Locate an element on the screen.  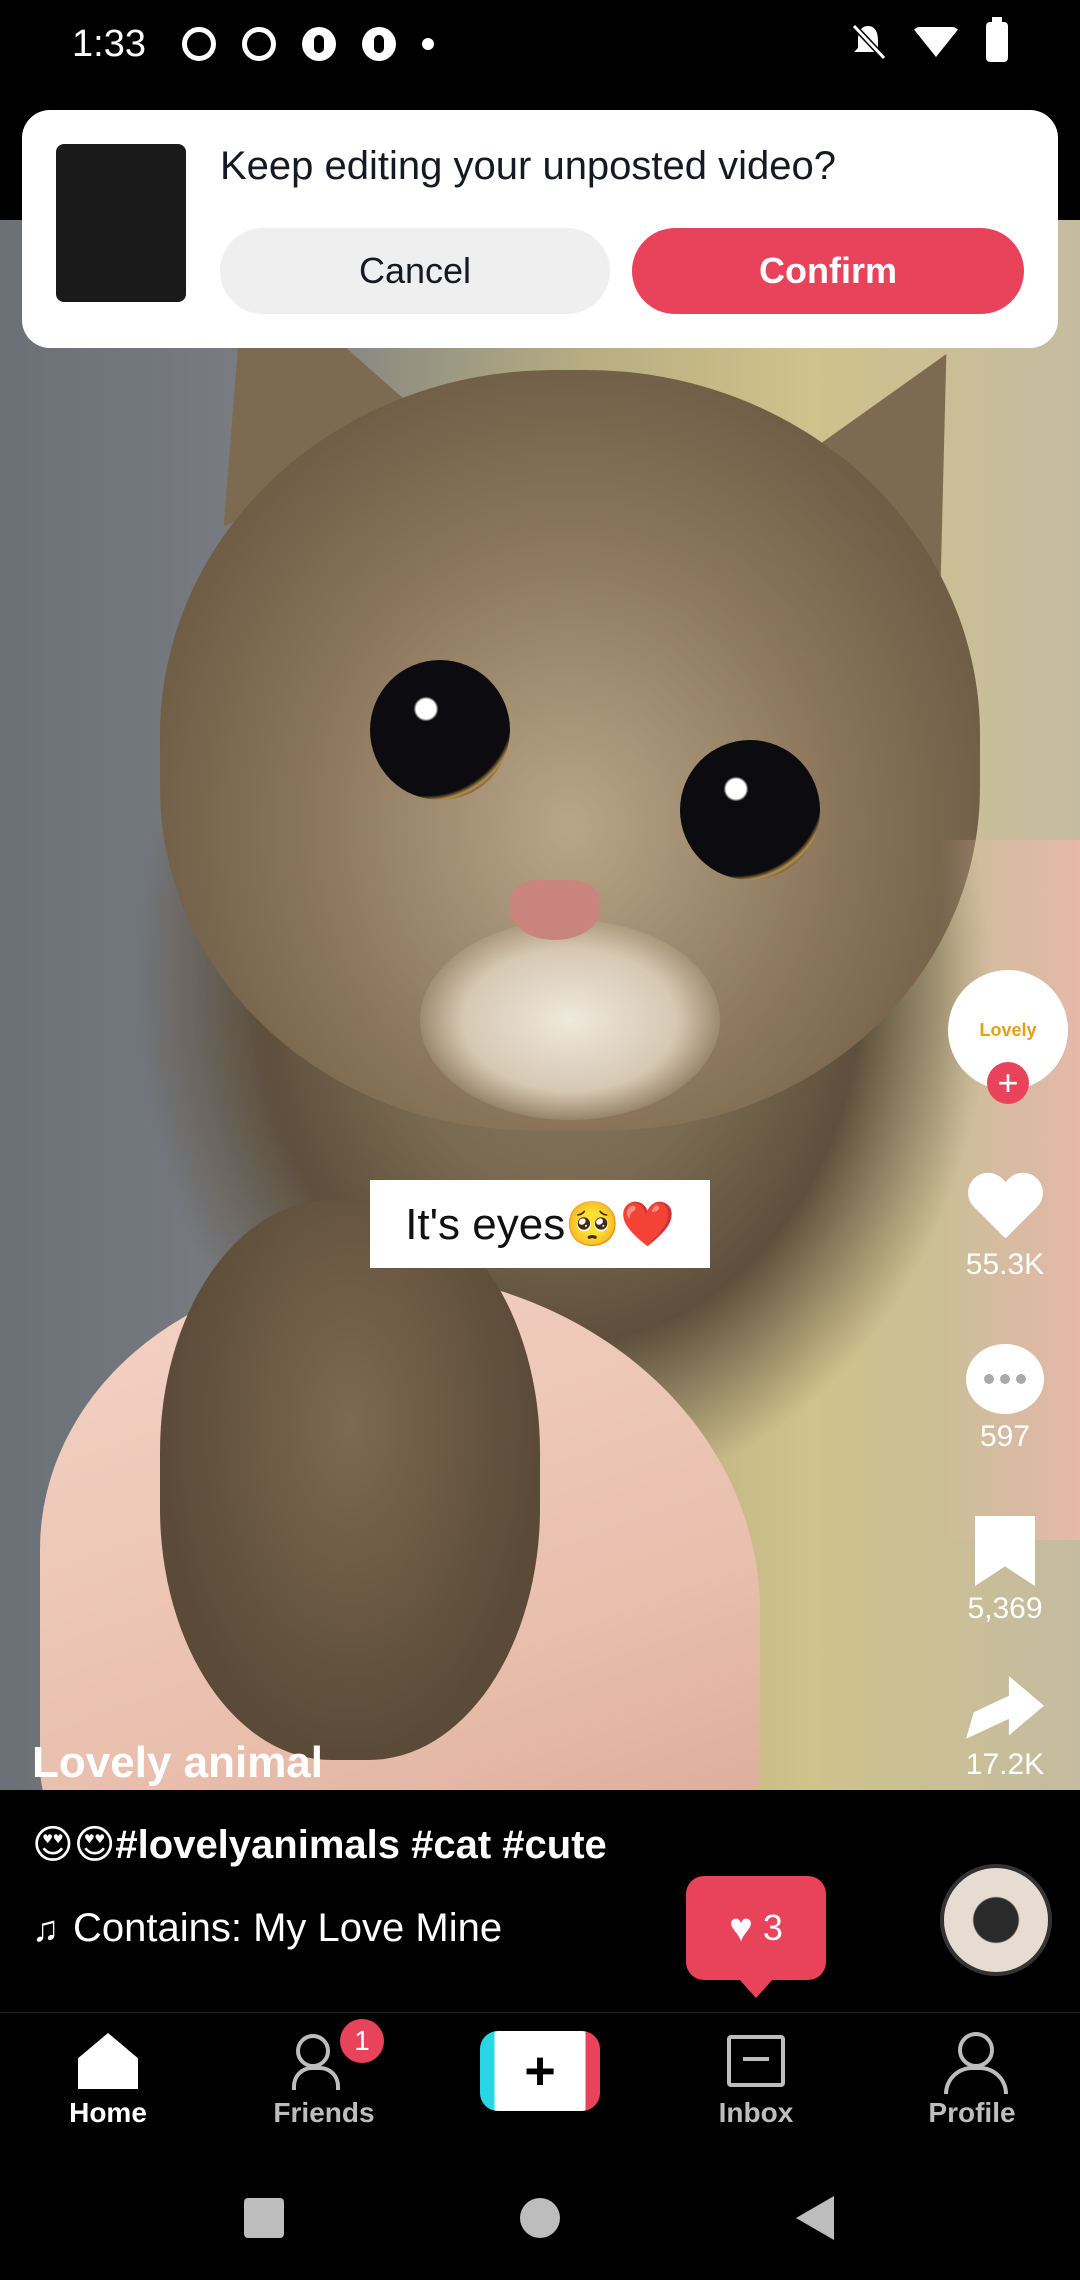
dot-icon is located at coordinates (427, 44).